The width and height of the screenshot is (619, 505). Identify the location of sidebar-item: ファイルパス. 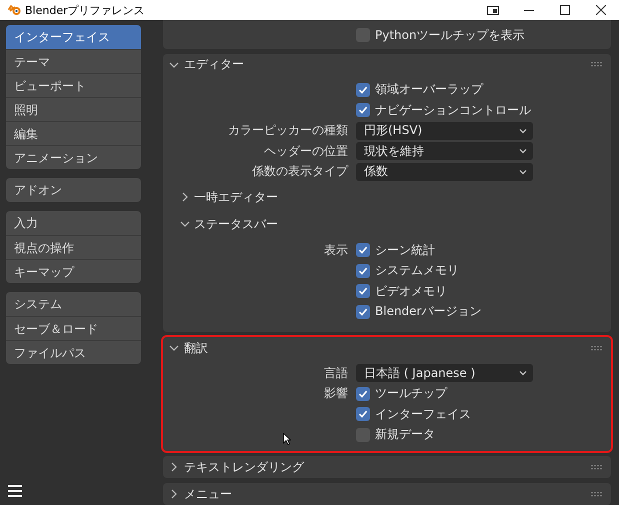
(73, 352).